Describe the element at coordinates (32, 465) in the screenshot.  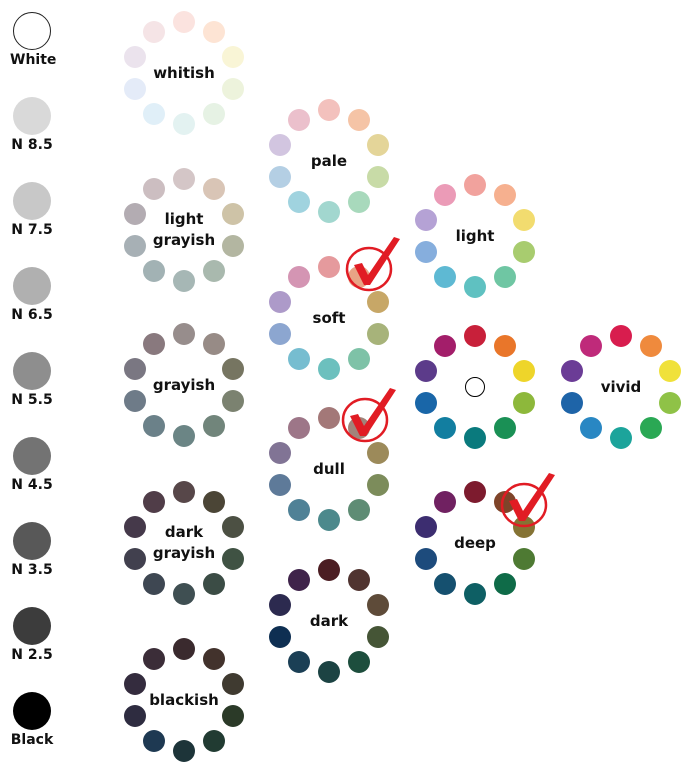
I see `neutral-n45: N 4.5` at that location.